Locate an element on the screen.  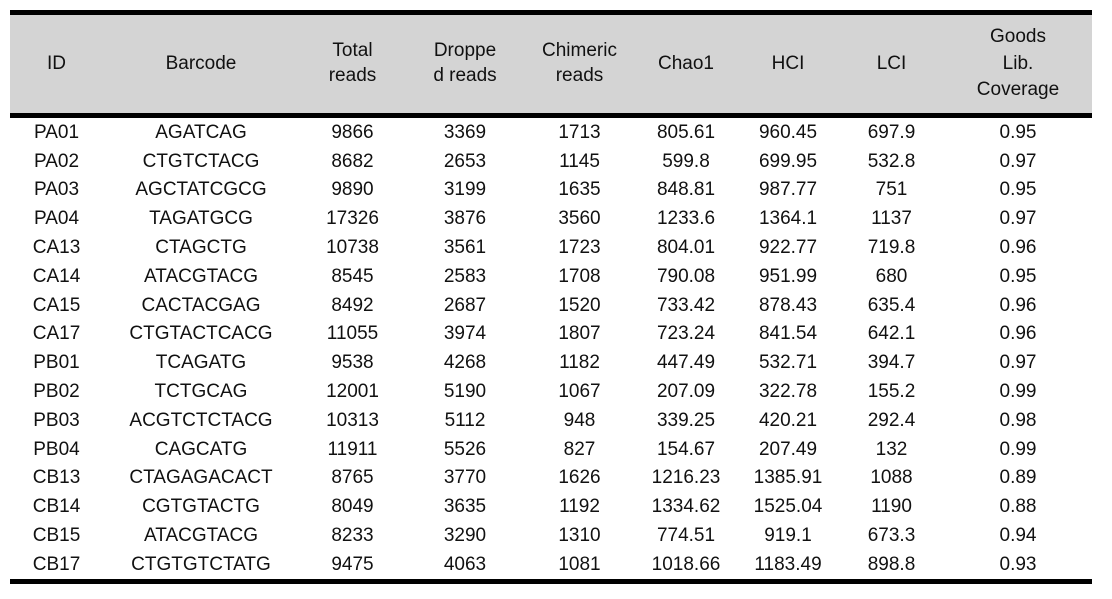
cell-goods: 0.97 is located at coordinates (1018, 161).